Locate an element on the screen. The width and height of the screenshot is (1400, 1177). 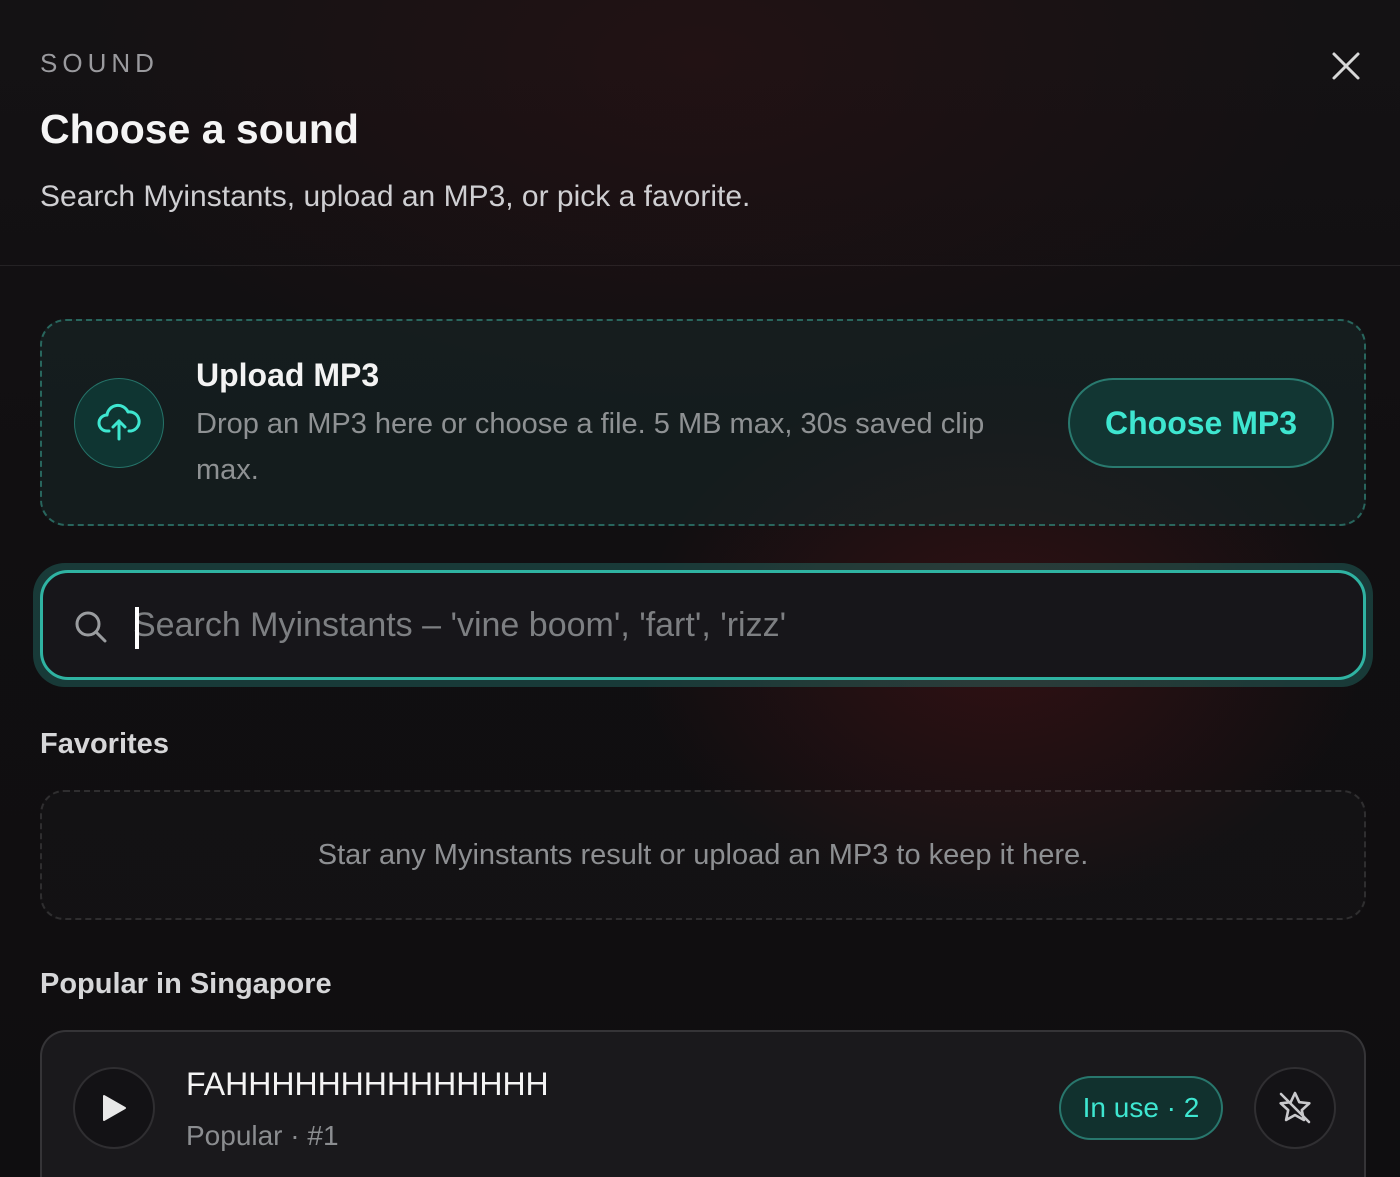
list-item: FAHHHHHHHHHHHHHH Popular · #1 In use · 2 is located at coordinates (703, 1103).